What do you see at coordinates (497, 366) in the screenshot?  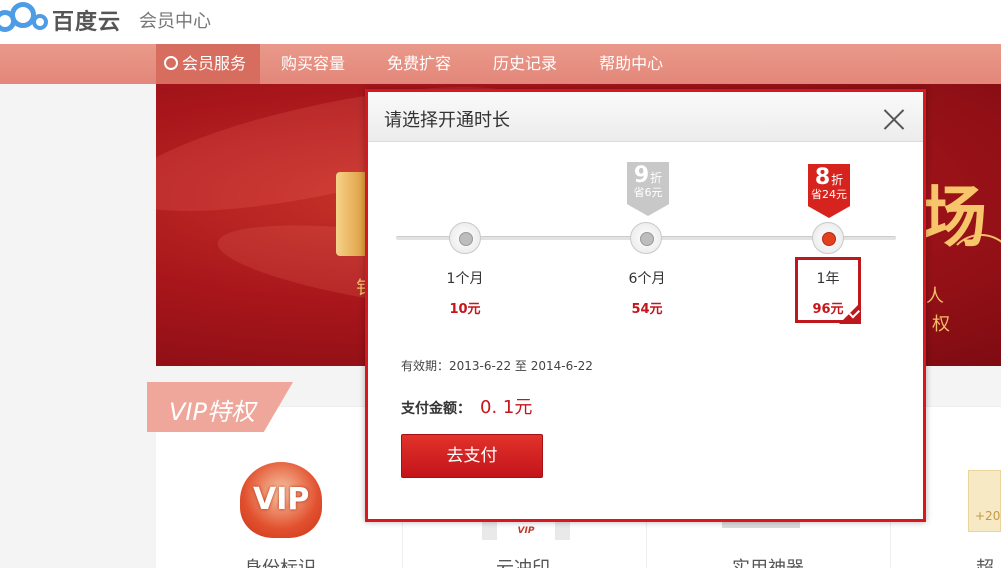 I see `validity-period: 有效期：2013-6-22 至 2014-6-22` at bounding box center [497, 366].